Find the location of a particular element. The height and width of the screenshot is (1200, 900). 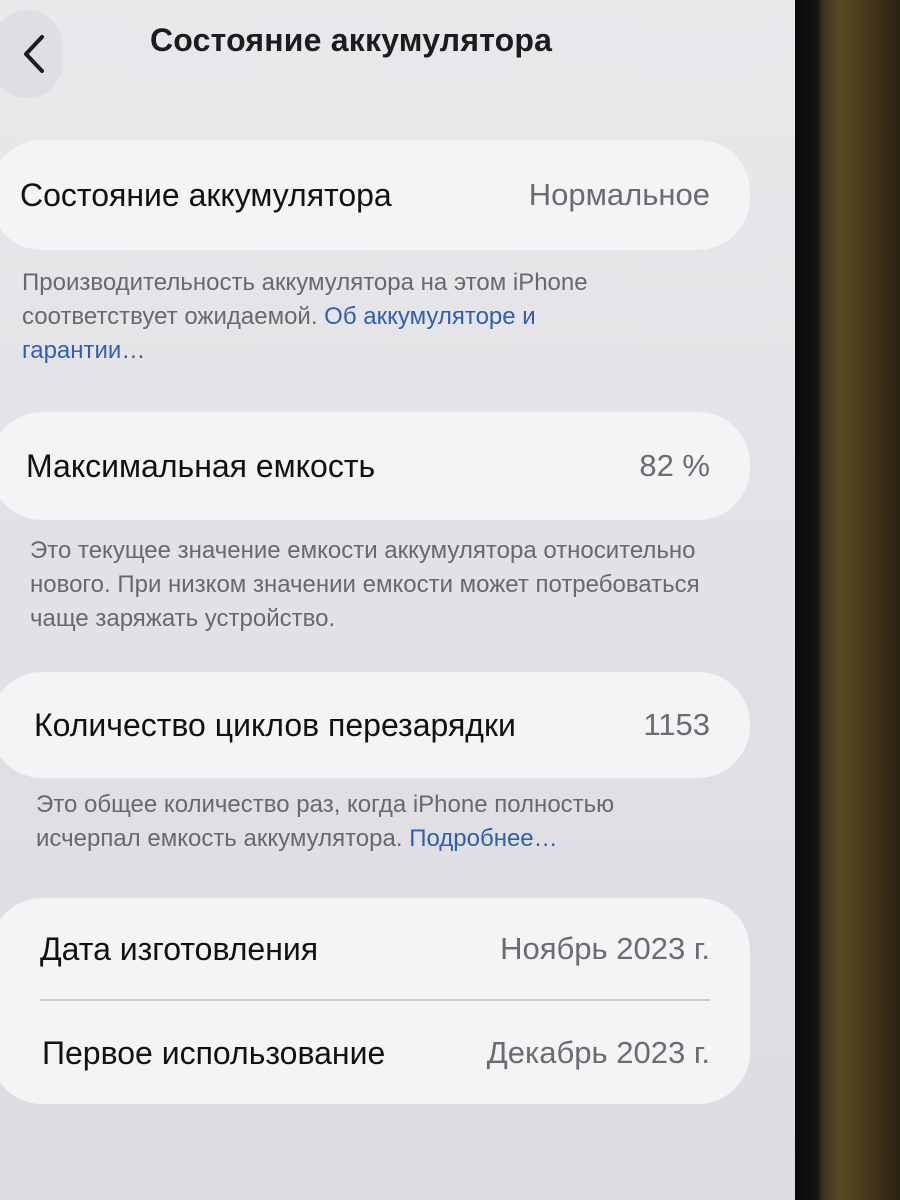

battery-health-row: Состояние аккумулятора Нормальное is located at coordinates (375, 195).